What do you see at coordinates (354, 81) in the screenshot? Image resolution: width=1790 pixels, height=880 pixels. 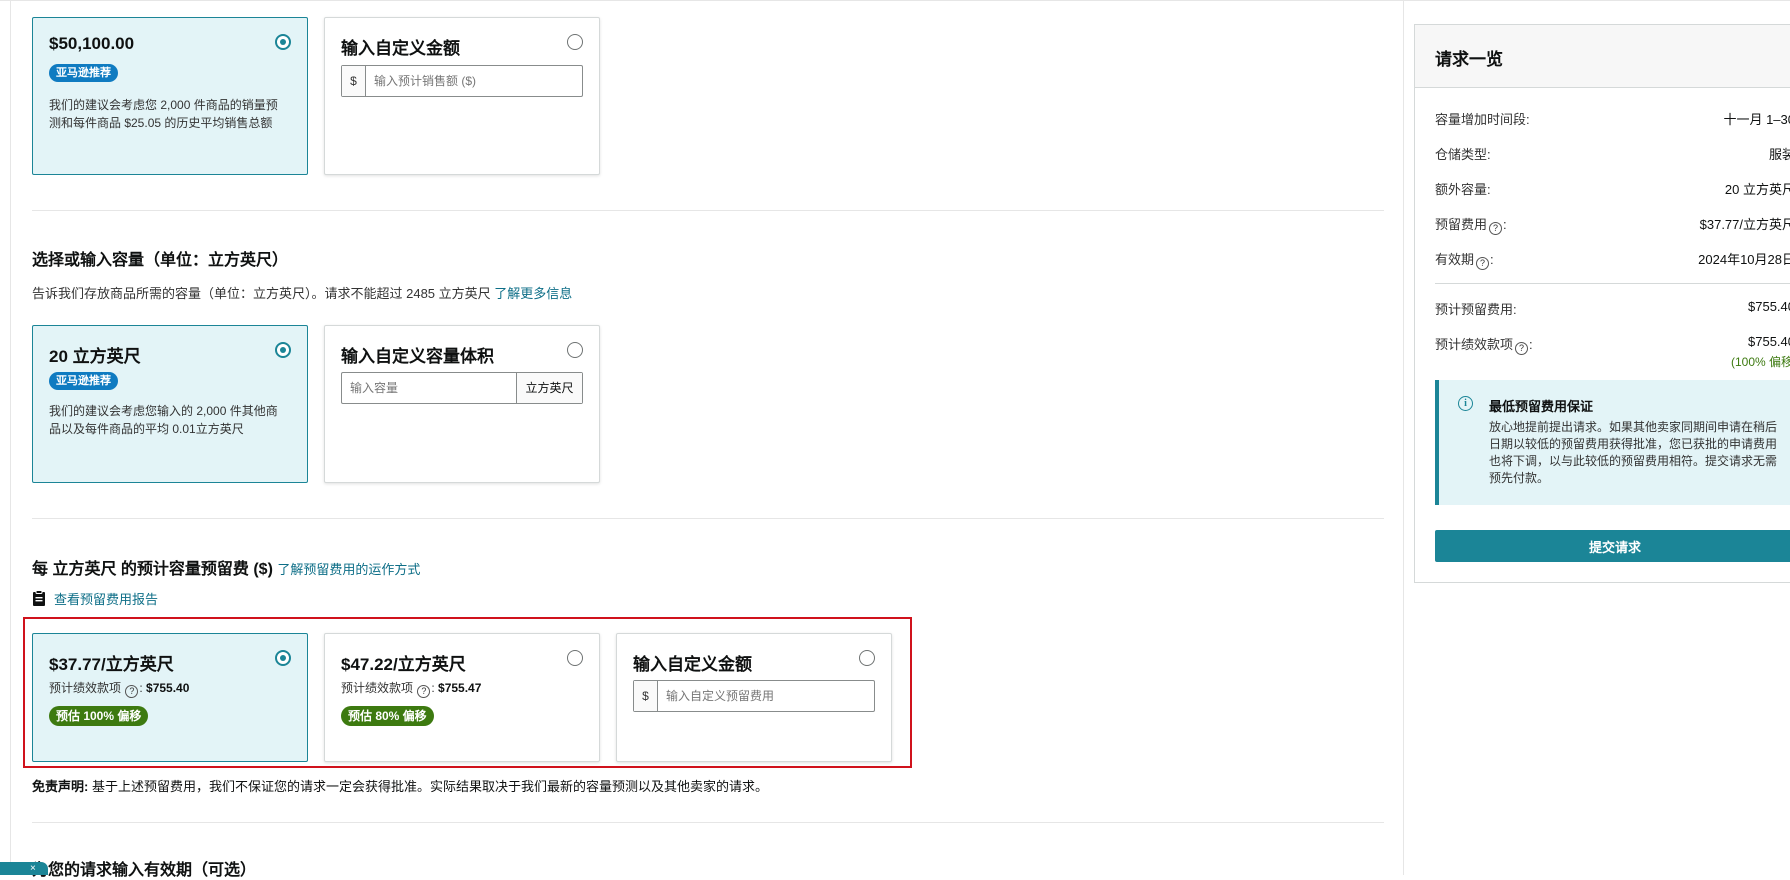 I see `currency-prefix: $` at bounding box center [354, 81].